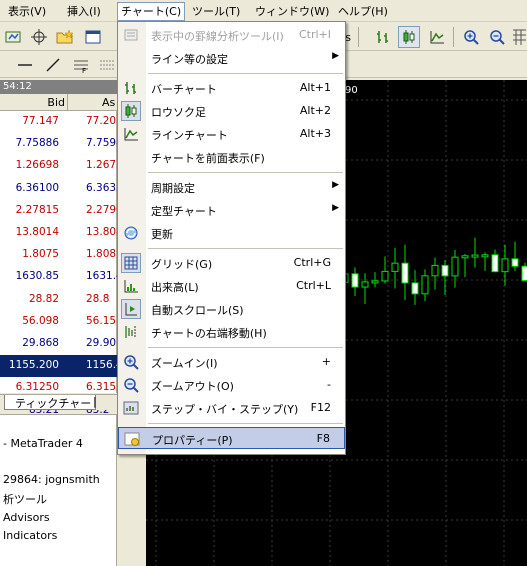 This screenshot has height=566, width=527. I want to click on menu-item-label: ズームイン(I), so click(184, 363).